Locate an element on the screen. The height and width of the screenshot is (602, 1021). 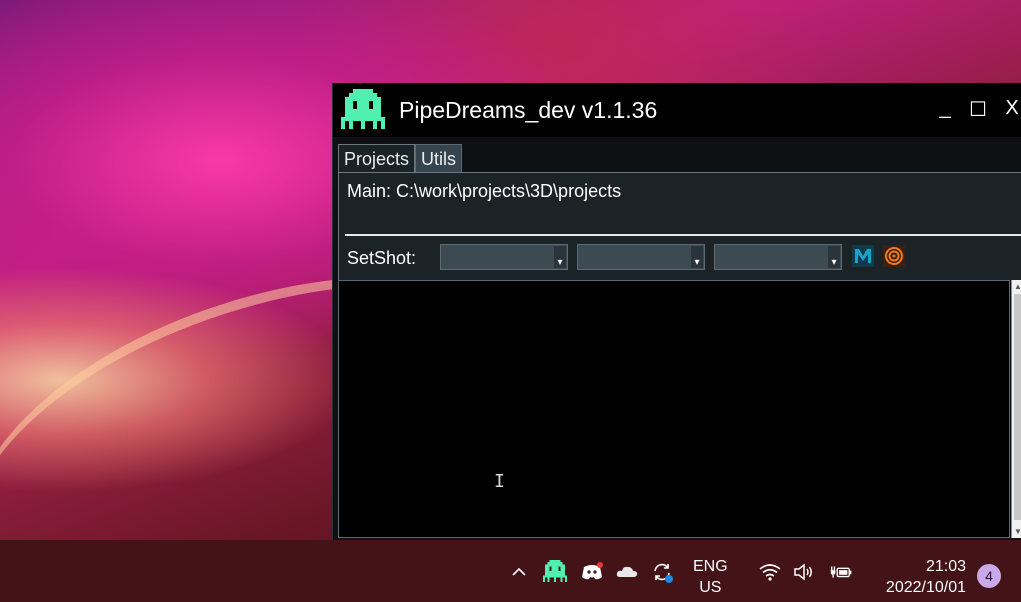
text-cursor: I is located at coordinates (499, 481).